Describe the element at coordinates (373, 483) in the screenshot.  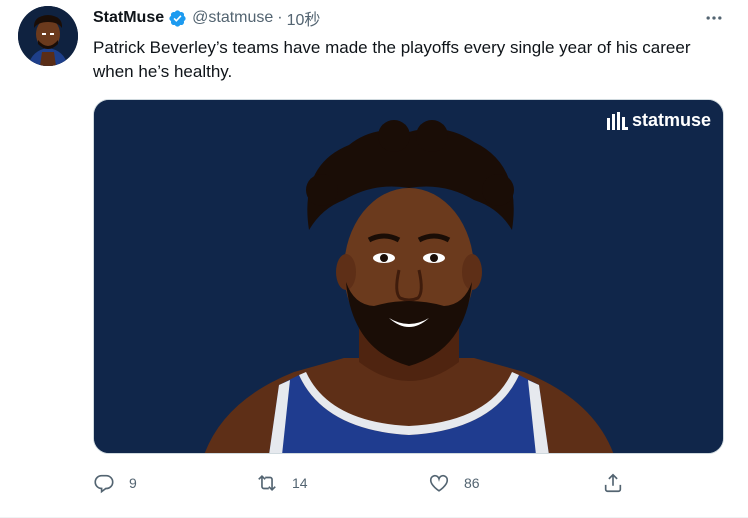
I see `action-bar: 9 14 86` at that location.